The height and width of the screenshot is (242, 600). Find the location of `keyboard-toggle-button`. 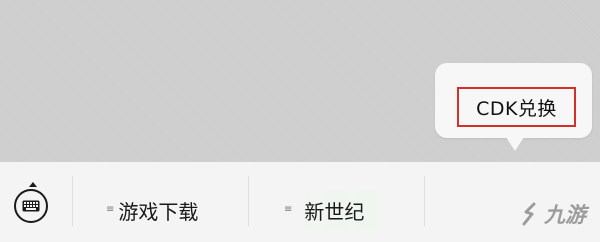

keyboard-toggle-button is located at coordinates (33, 203).